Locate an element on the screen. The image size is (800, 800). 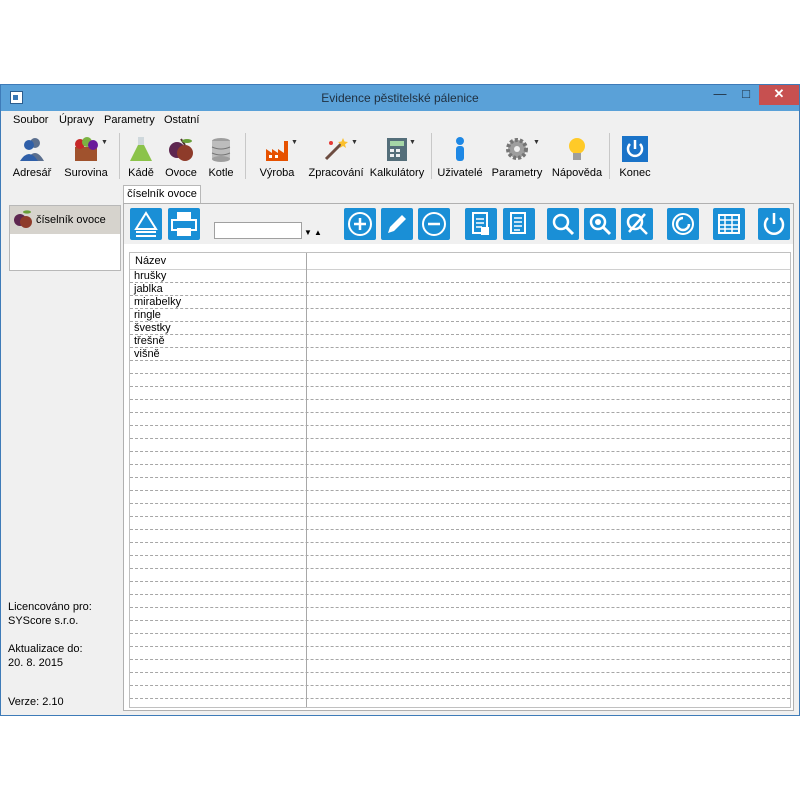
calculator-icon is located at coordinates (397, 149).